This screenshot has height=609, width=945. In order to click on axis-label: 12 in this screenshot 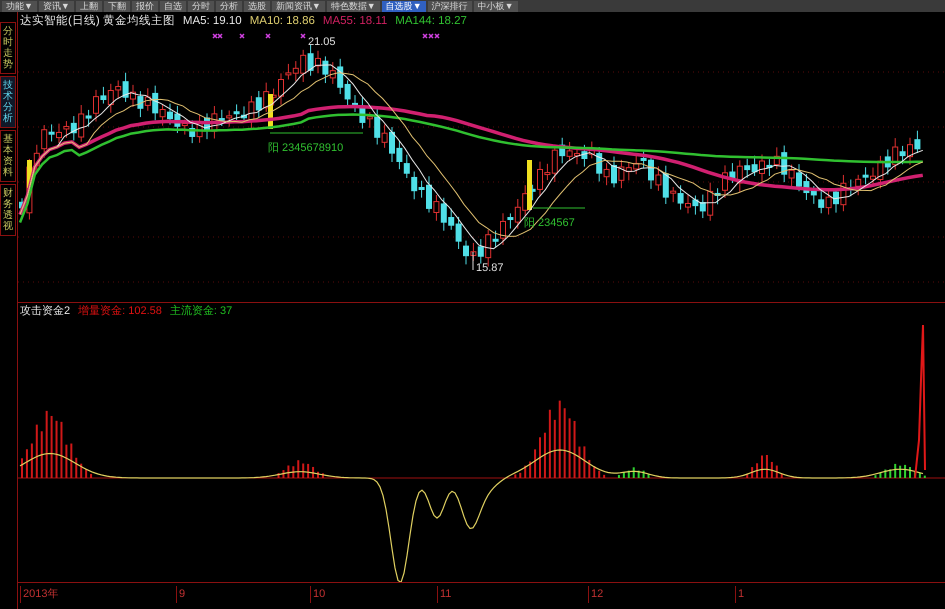, I will do `click(596, 594)`.